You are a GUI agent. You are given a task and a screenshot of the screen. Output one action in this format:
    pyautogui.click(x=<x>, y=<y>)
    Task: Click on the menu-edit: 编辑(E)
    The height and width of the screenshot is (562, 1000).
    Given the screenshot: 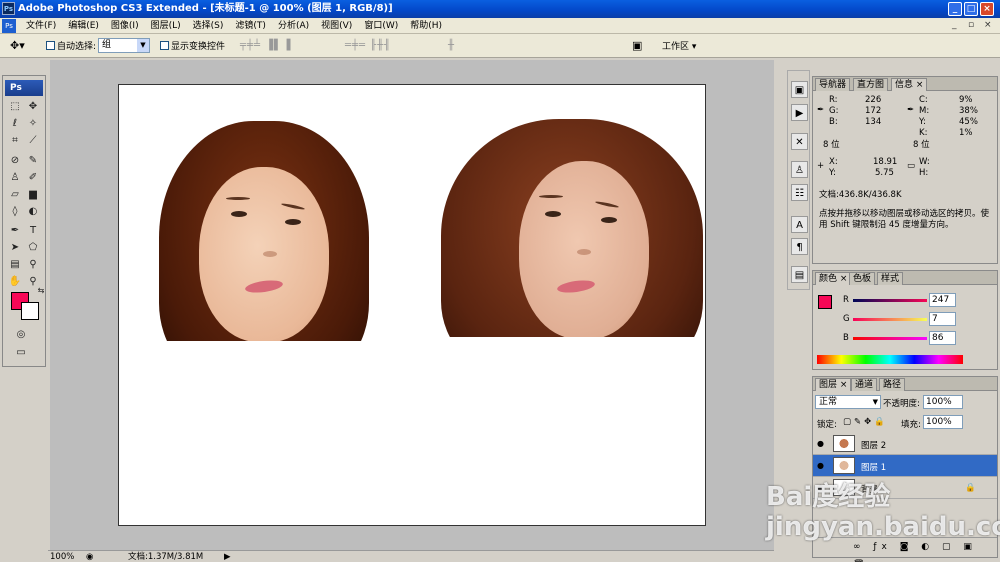 What is the action you would take?
    pyautogui.click(x=83, y=26)
    